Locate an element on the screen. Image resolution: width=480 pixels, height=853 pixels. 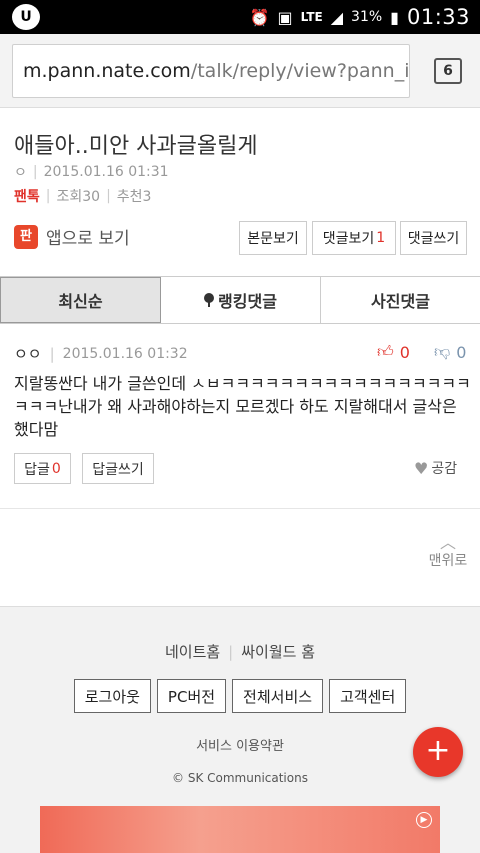
copyright: © SK Communications is located at coordinates (240, 778).